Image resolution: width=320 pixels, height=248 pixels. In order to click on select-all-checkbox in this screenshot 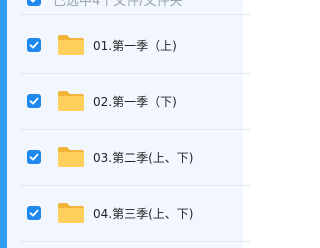, I will do `click(34, 3)`.